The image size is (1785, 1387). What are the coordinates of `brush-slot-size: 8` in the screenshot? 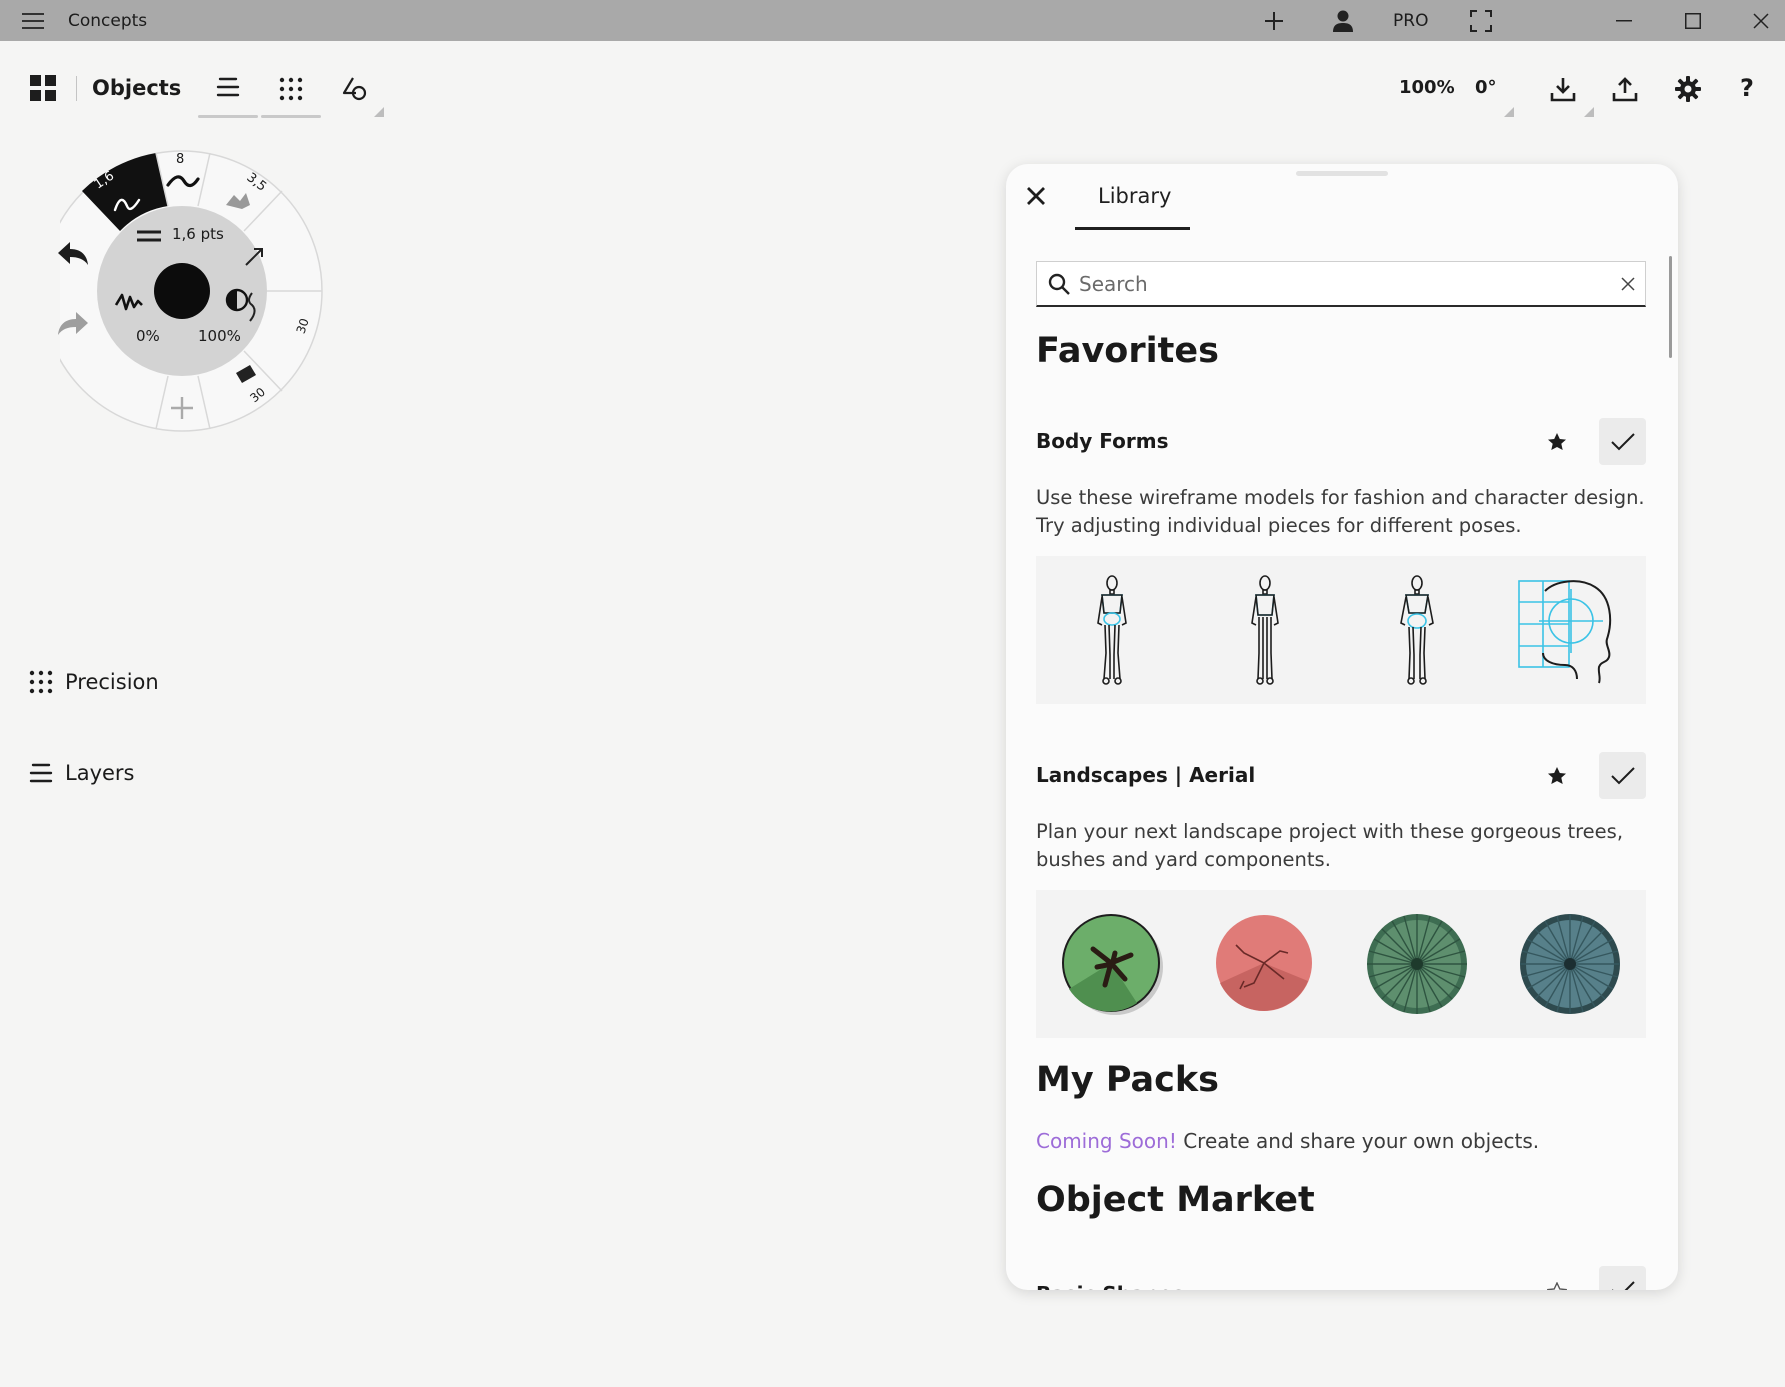 It's located at (180, 159).